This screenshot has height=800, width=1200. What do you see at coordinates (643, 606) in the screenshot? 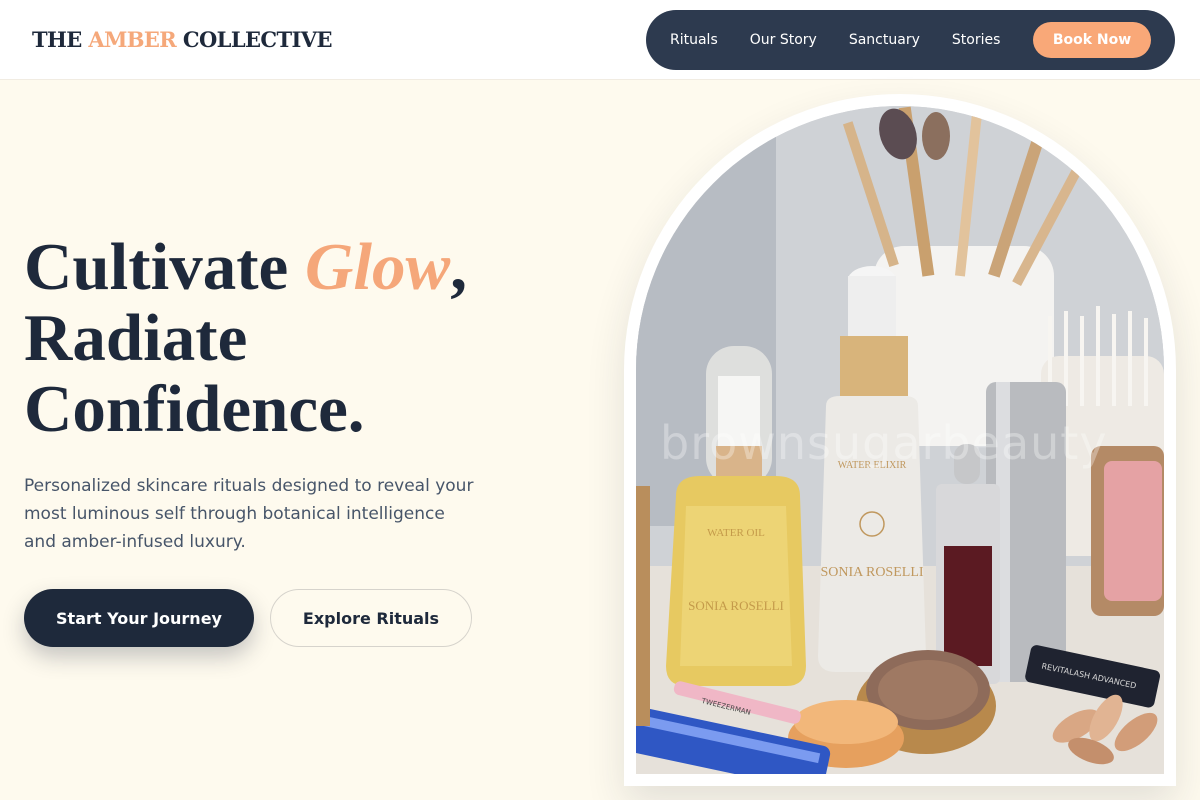
I see `leopard-box` at bounding box center [643, 606].